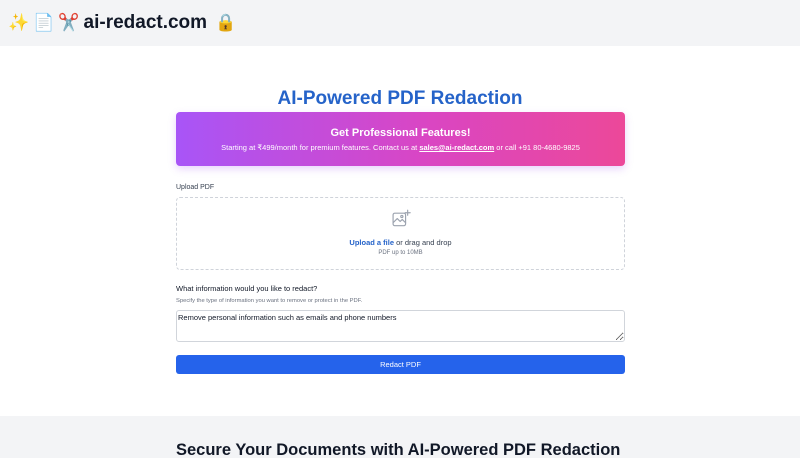 This screenshot has height=458, width=800. Describe the element at coordinates (423, 242) in the screenshot. I see `drag-drop-text: or drag and drop` at that location.